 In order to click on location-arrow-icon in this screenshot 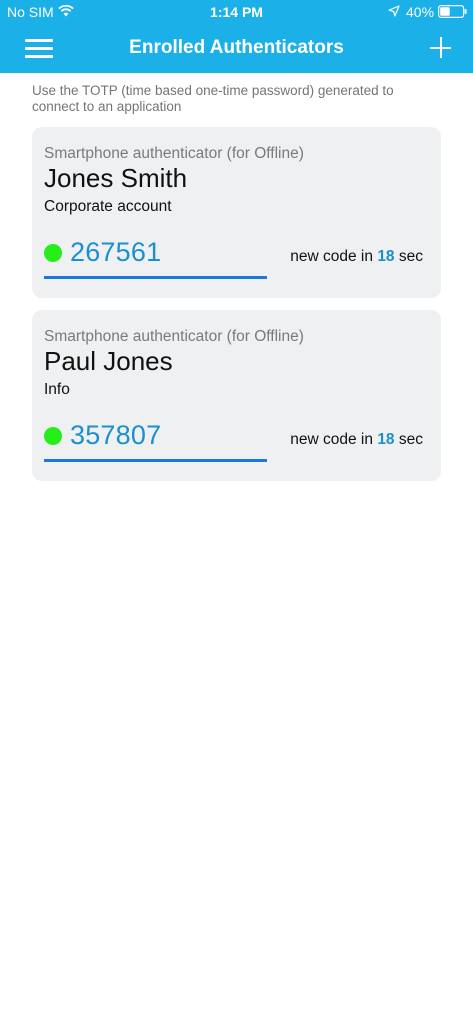, I will do `click(394, 11)`.